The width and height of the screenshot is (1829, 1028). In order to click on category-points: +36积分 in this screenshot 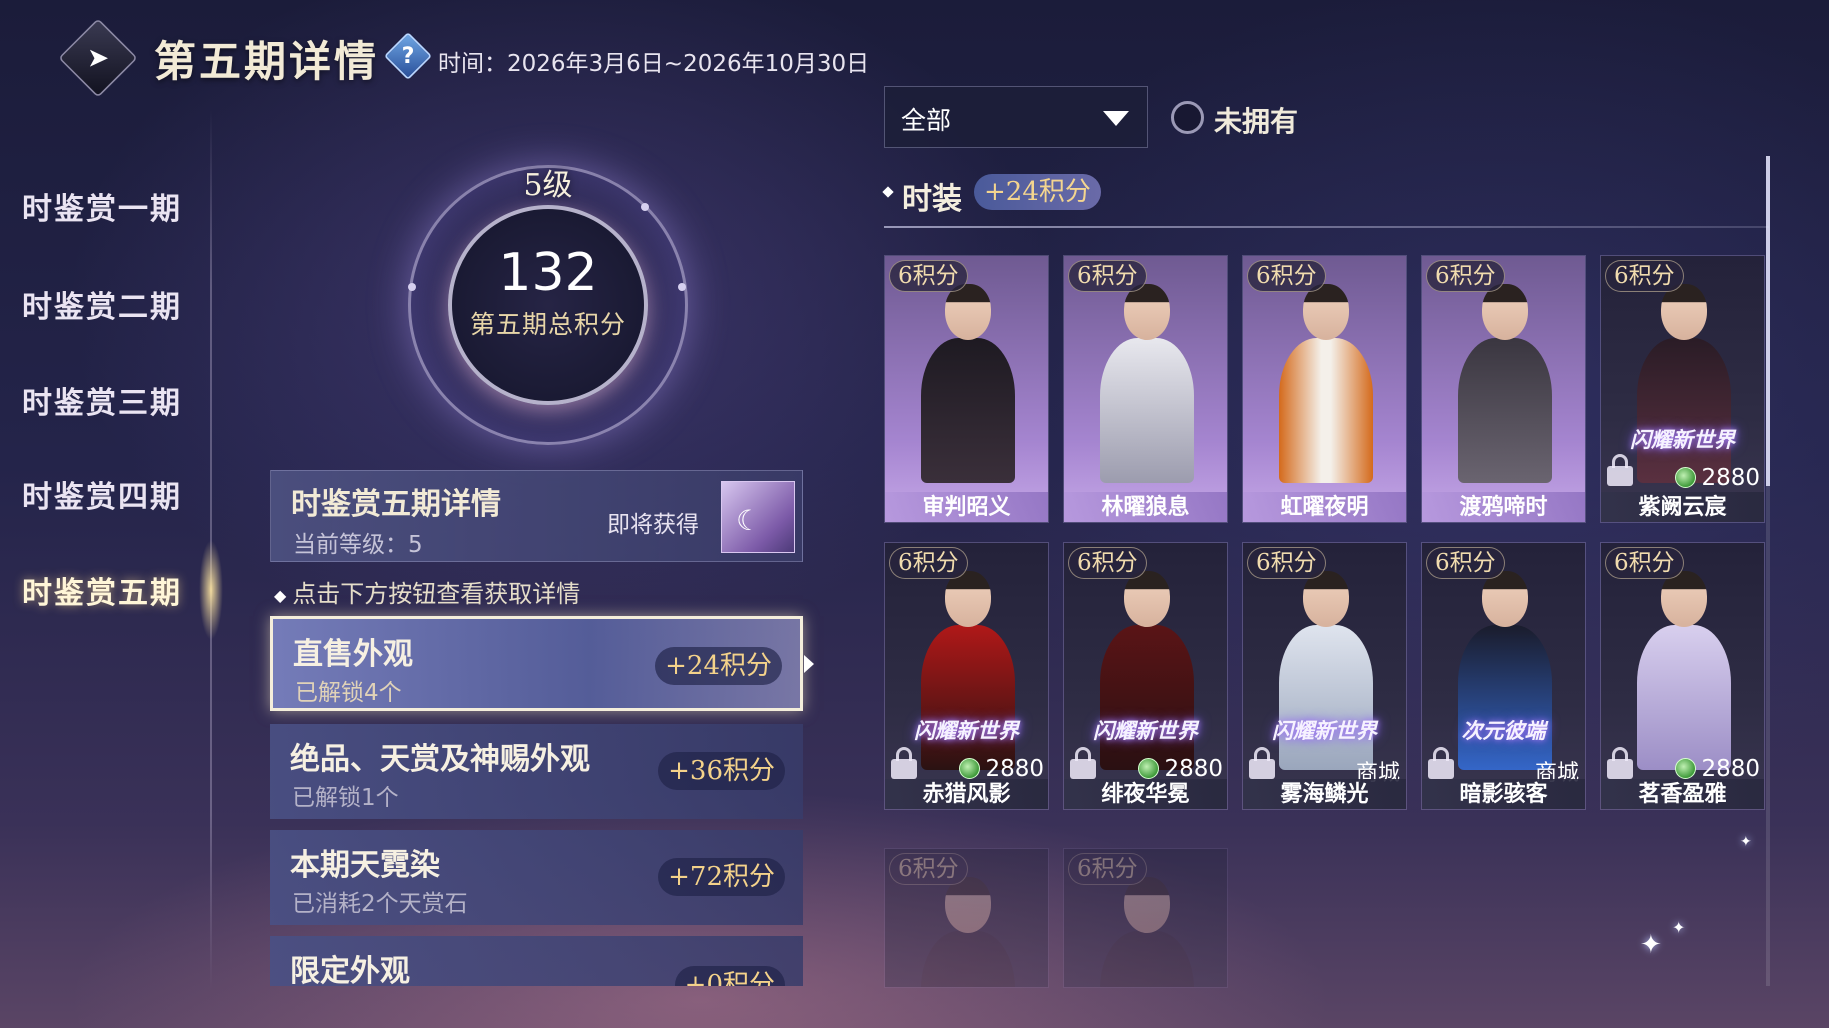, I will do `click(721, 771)`.